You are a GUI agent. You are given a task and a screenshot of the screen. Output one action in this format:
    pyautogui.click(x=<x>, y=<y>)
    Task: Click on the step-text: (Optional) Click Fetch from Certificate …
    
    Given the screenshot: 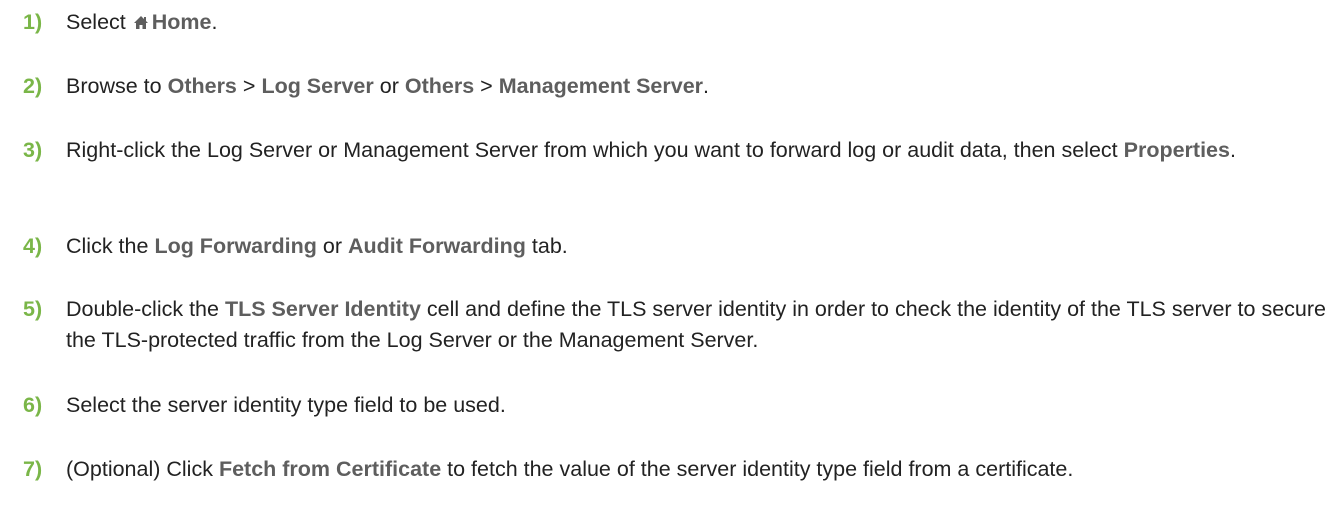 What is the action you would take?
    pyautogui.click(x=698, y=469)
    